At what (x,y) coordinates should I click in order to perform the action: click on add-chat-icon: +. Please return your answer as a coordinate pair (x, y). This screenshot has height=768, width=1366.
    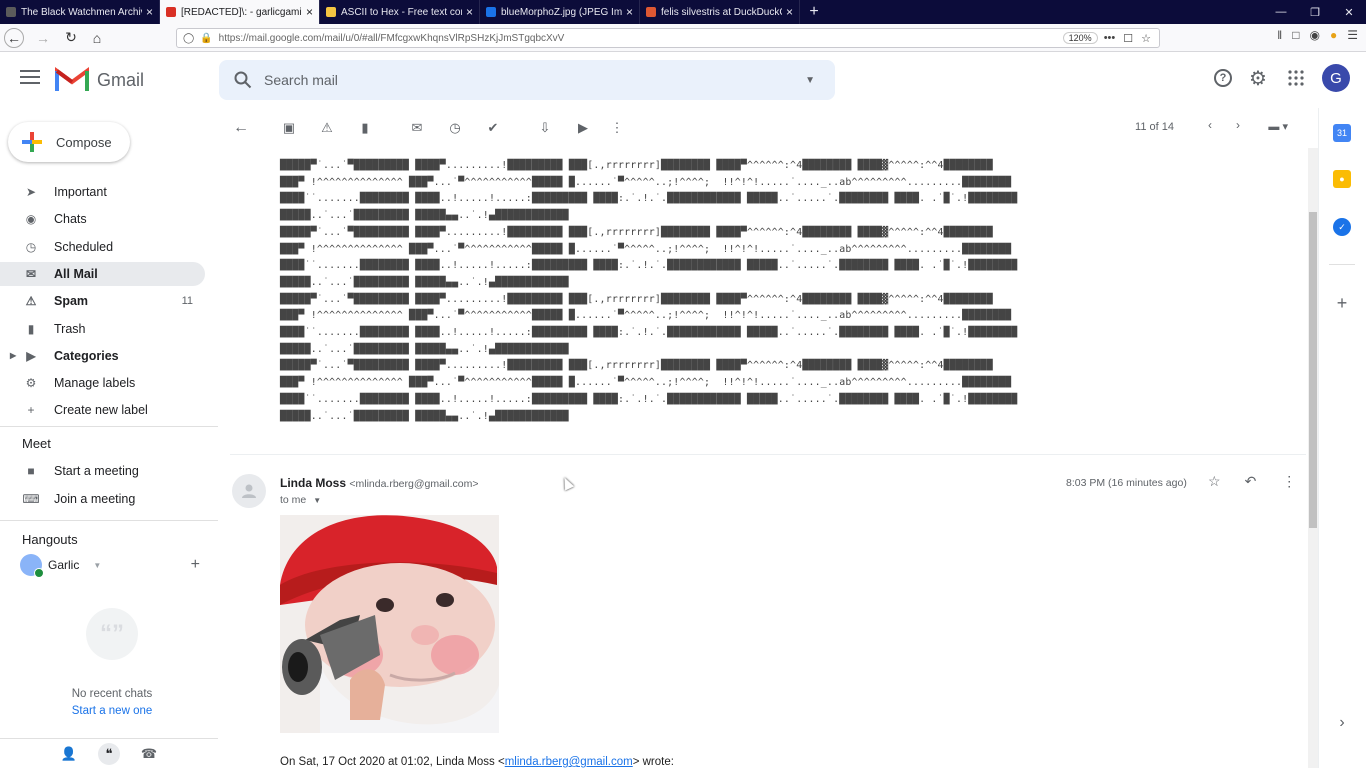
    Looking at the image, I should click on (195, 565).